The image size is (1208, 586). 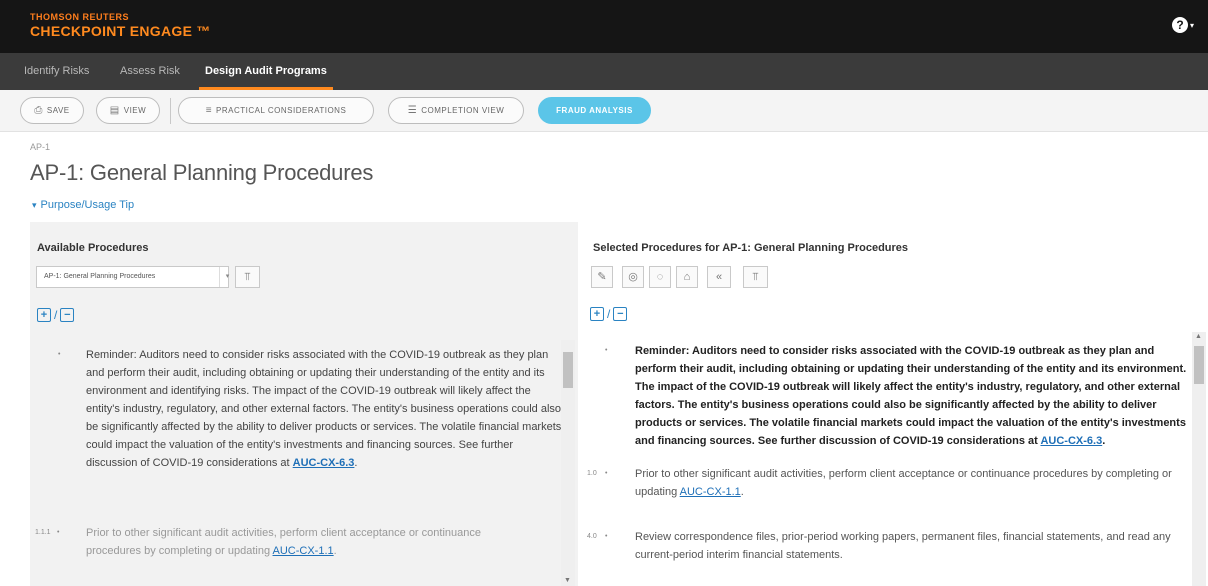 What do you see at coordinates (135, 110) in the screenshot?
I see `view-label: VIEW` at bounding box center [135, 110].